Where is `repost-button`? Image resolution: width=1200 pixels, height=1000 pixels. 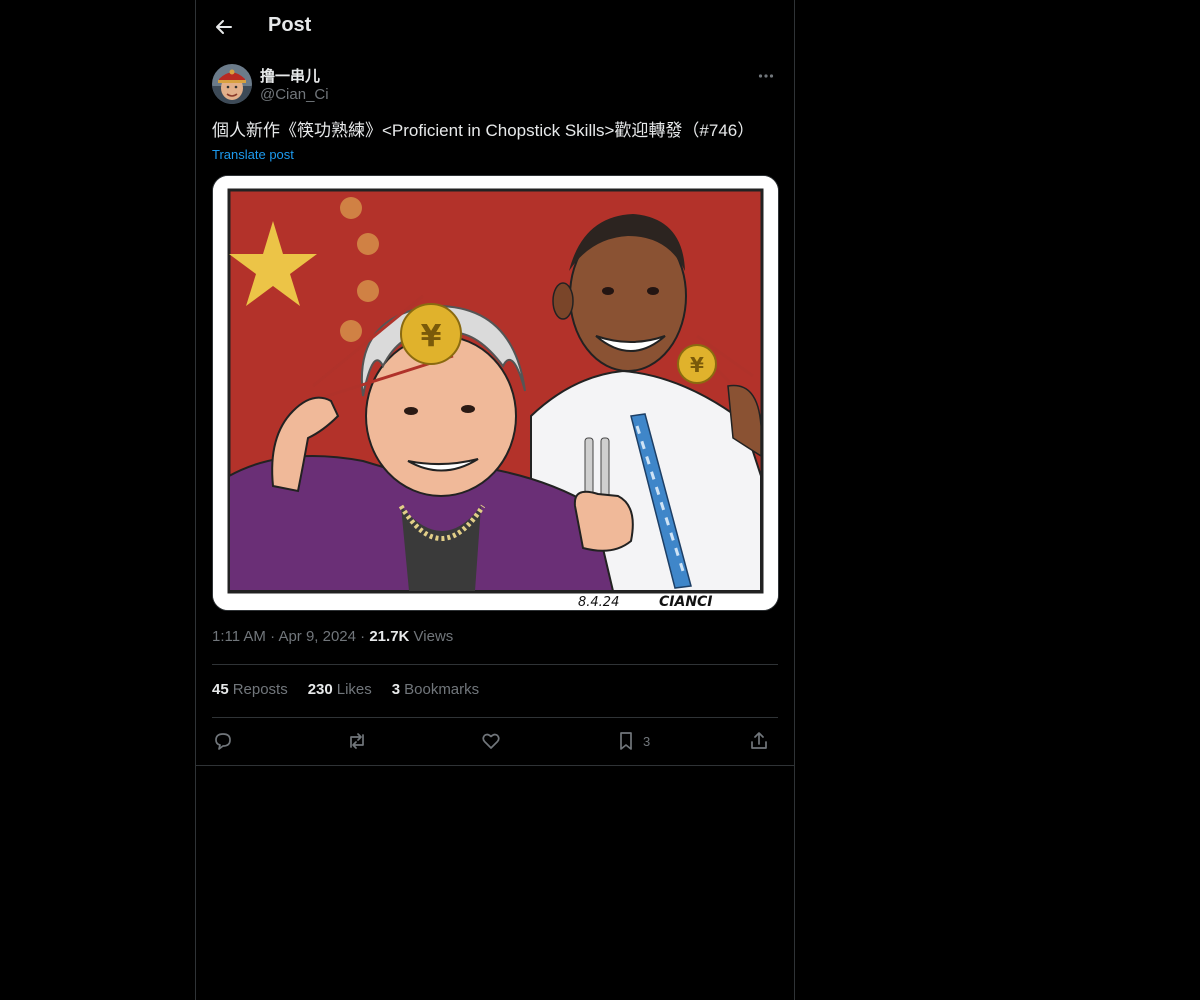
repost-button is located at coordinates (357, 741).